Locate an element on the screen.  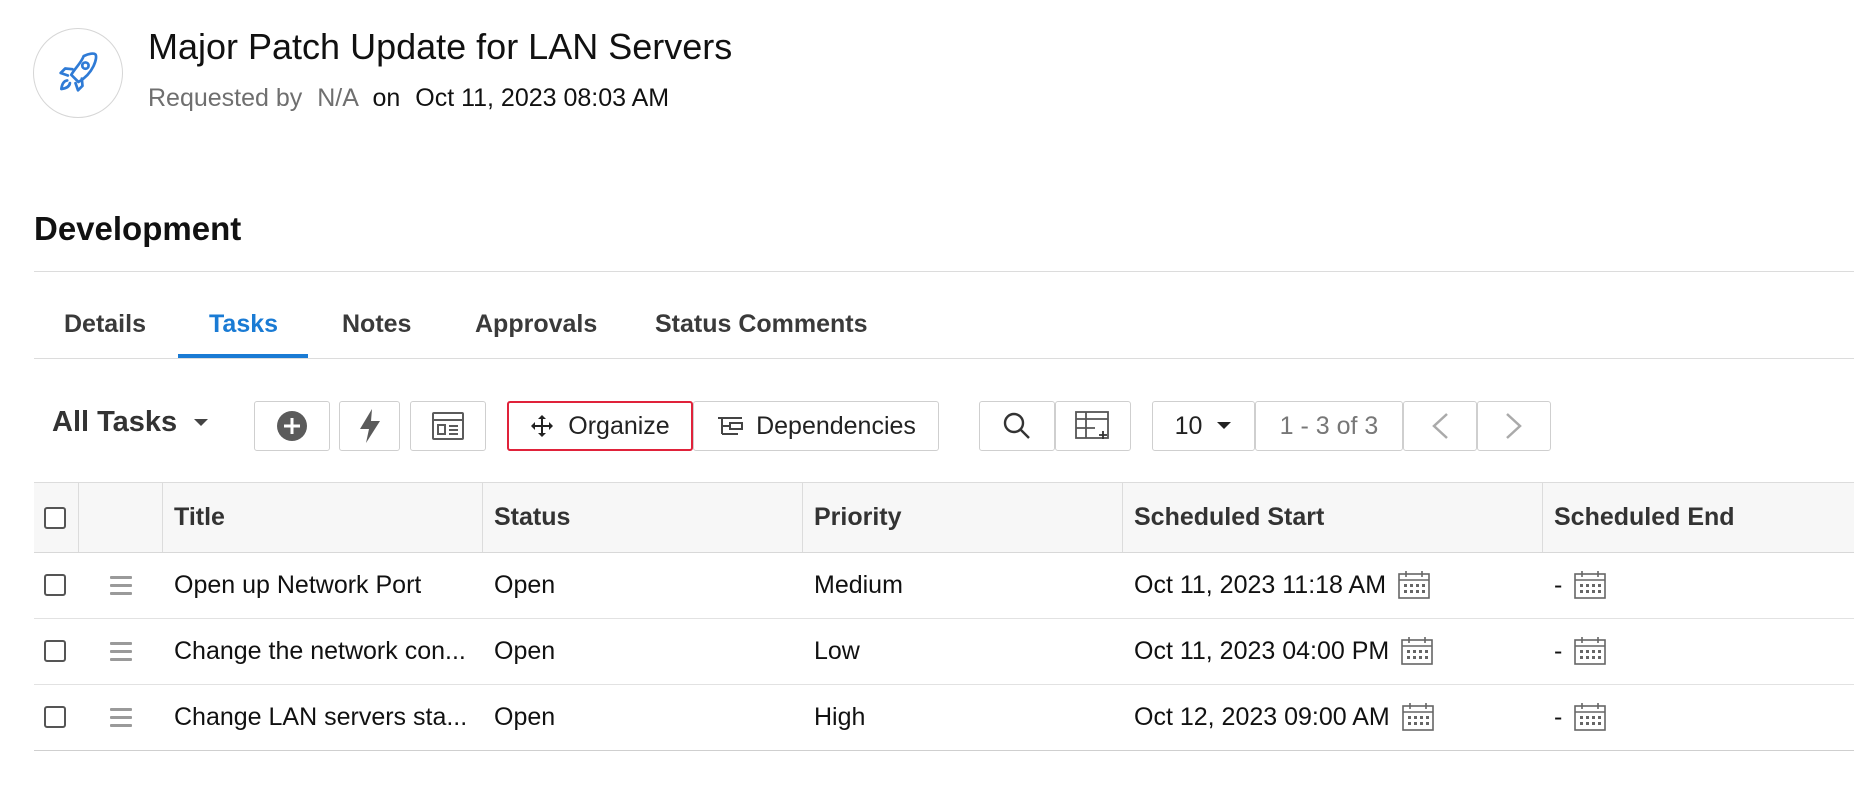
move-icon is located at coordinates (542, 426).